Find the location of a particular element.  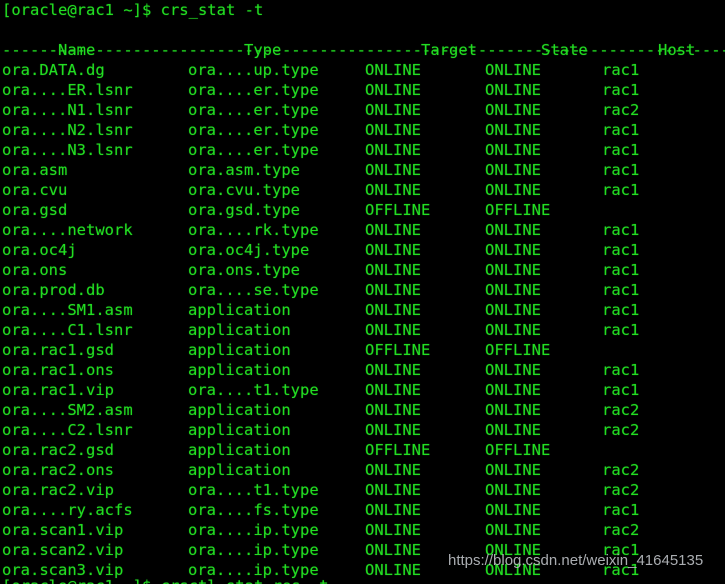

cell-resource-type: ora....up.type is located at coordinates (253, 70).